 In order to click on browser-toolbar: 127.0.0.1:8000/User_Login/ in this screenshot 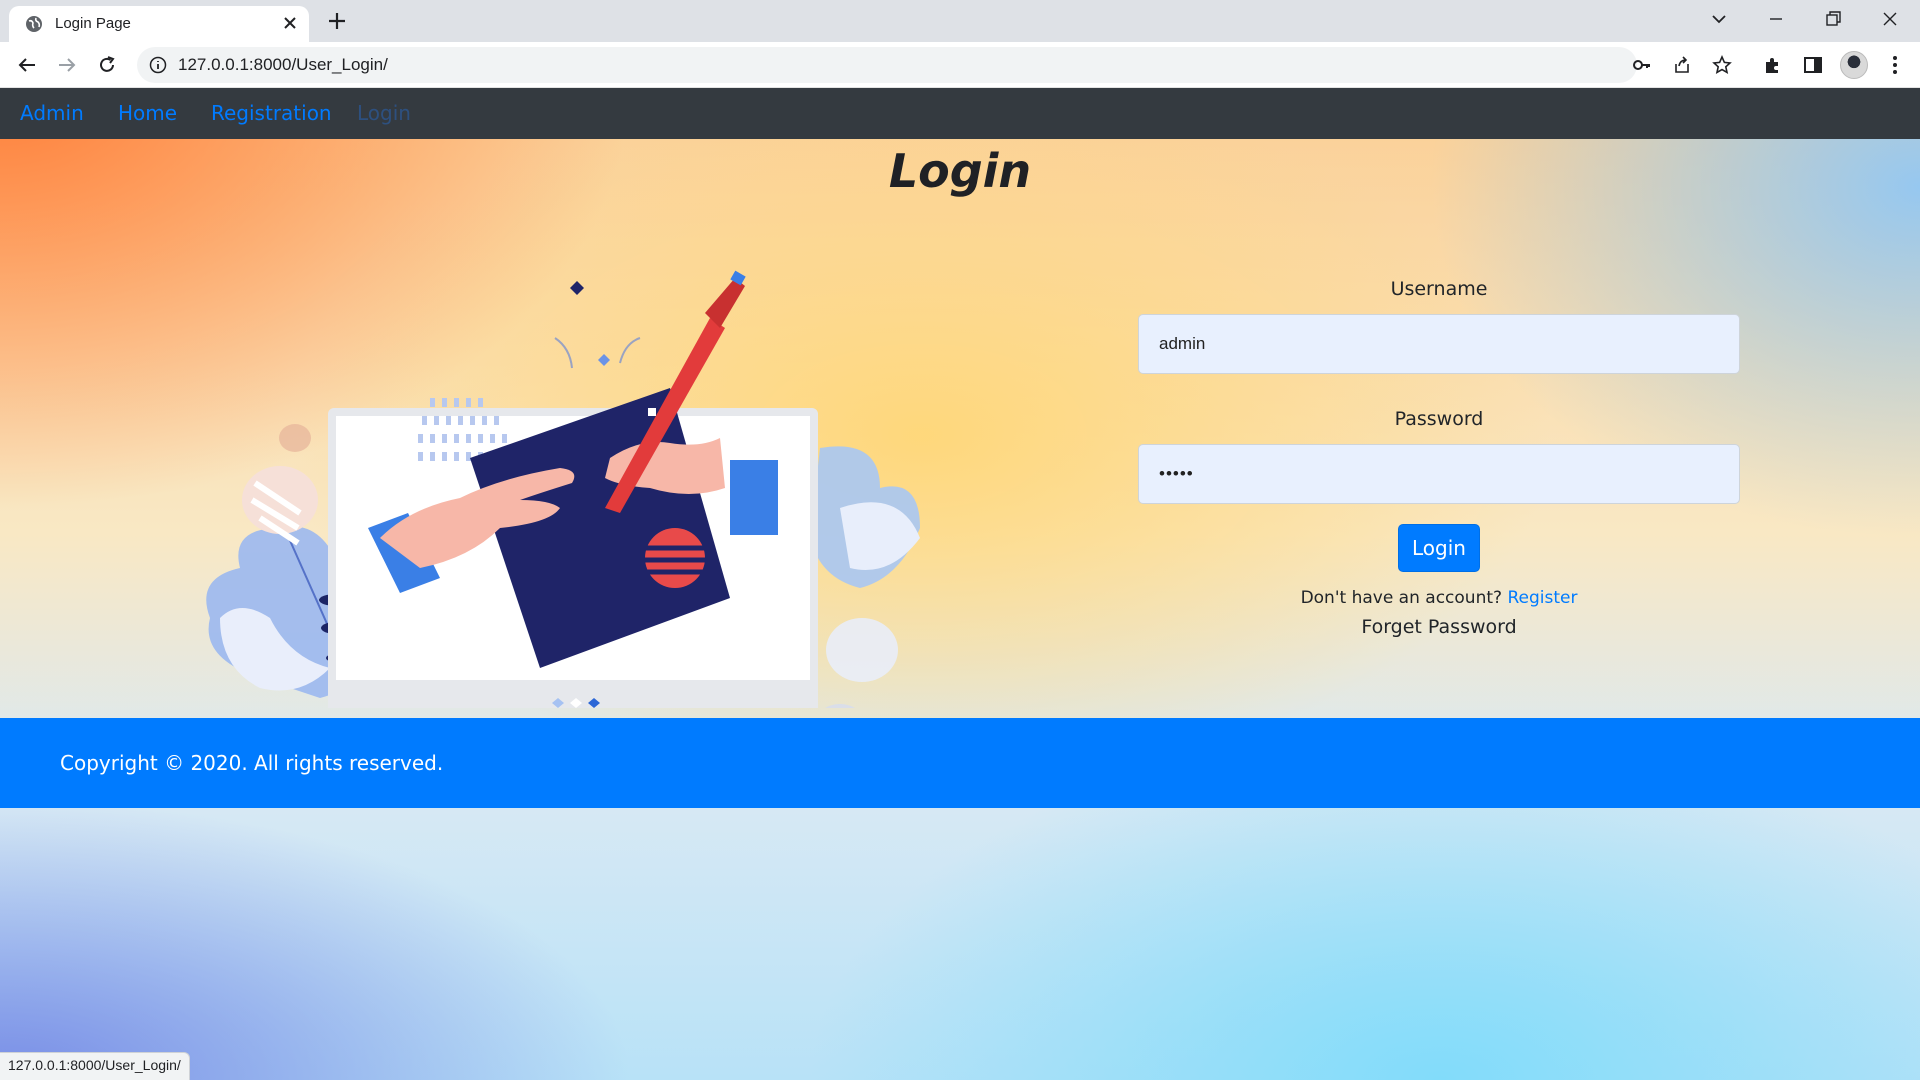, I will do `click(960, 65)`.